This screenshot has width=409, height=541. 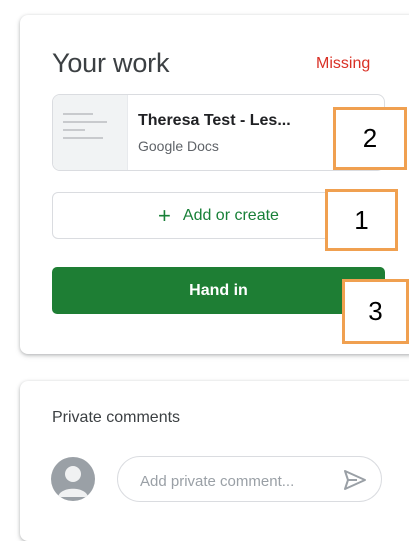 I want to click on plus-icon: +, so click(x=164, y=215).